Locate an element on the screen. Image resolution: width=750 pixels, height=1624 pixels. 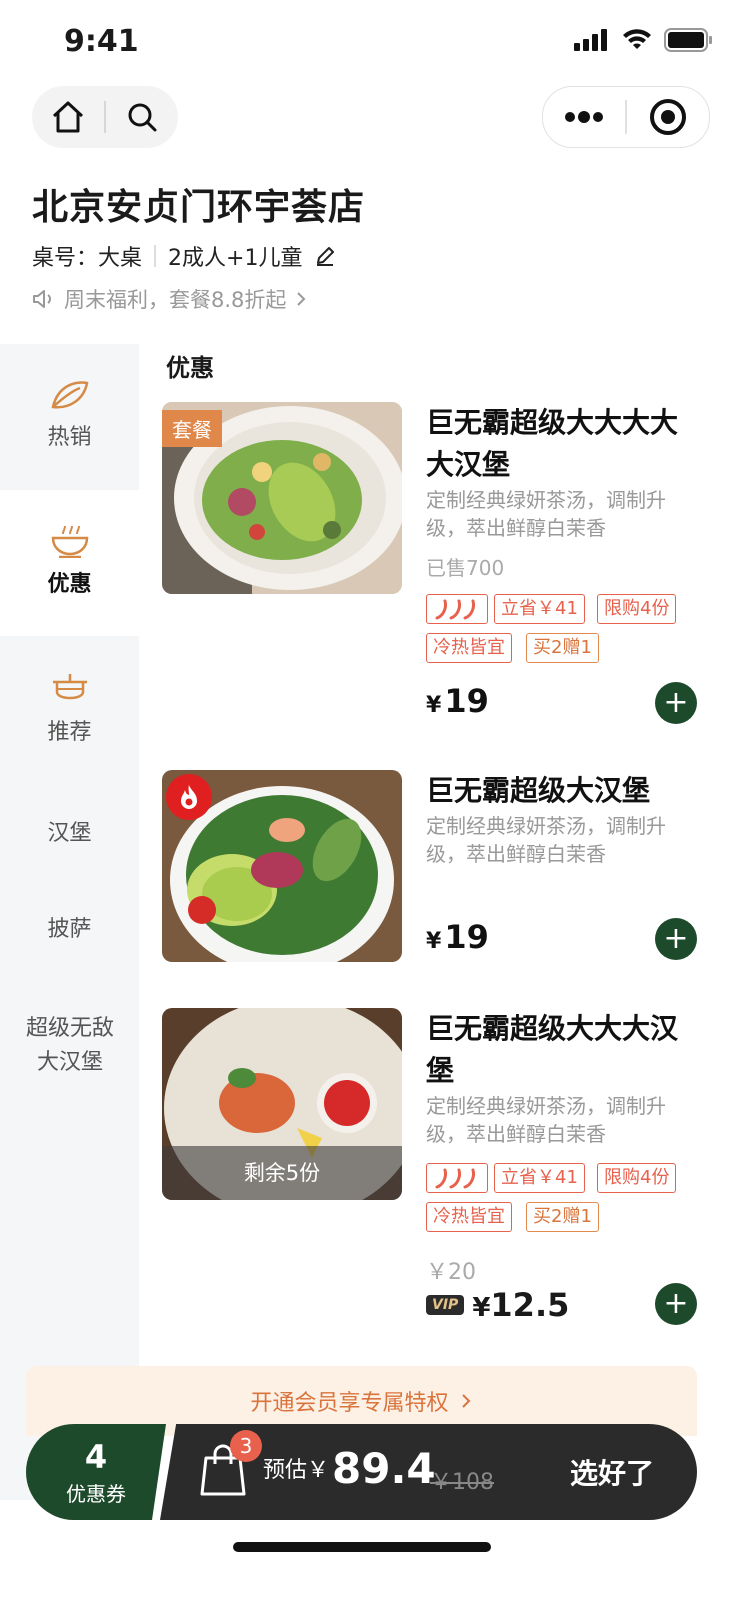
divider is located at coordinates (155, 256).